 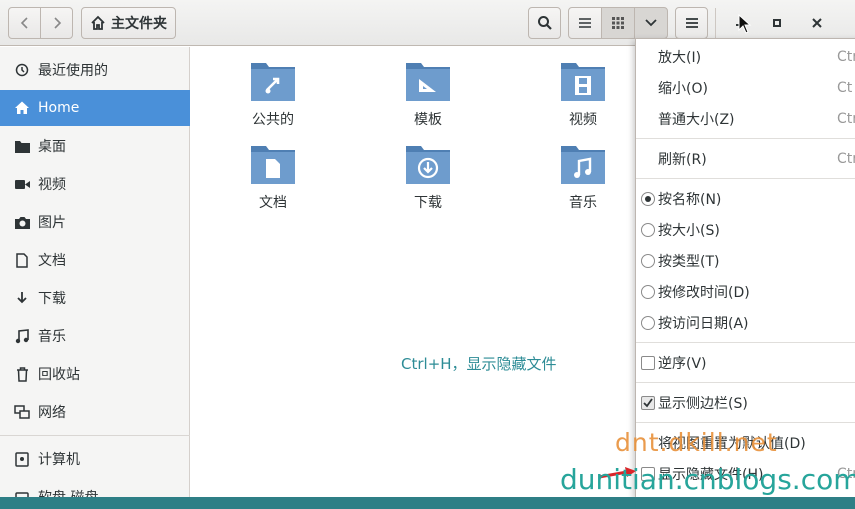 I want to click on menu-item-sort-mtime: 按修改时间(D), so click(x=745, y=292).